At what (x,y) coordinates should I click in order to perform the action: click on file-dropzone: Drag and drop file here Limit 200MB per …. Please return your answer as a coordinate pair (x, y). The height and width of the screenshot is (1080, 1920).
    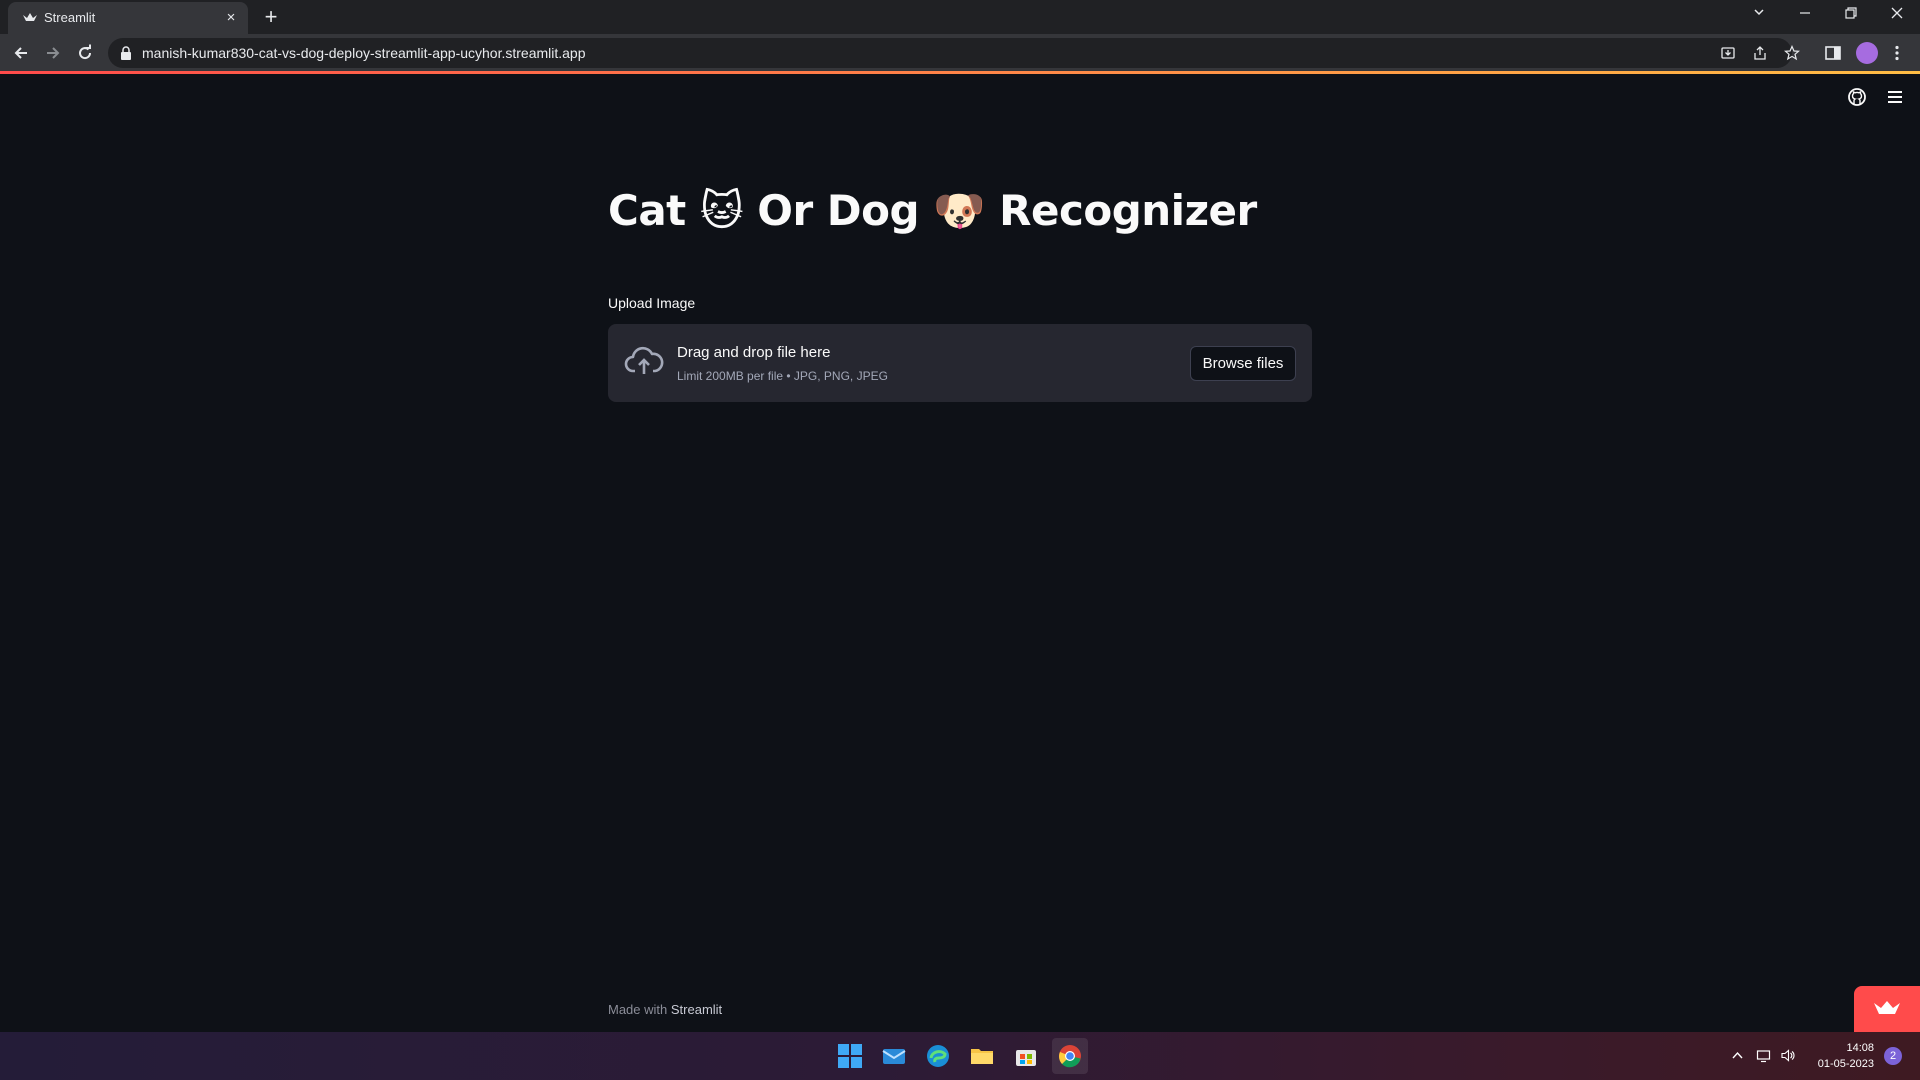
    Looking at the image, I should click on (960, 363).